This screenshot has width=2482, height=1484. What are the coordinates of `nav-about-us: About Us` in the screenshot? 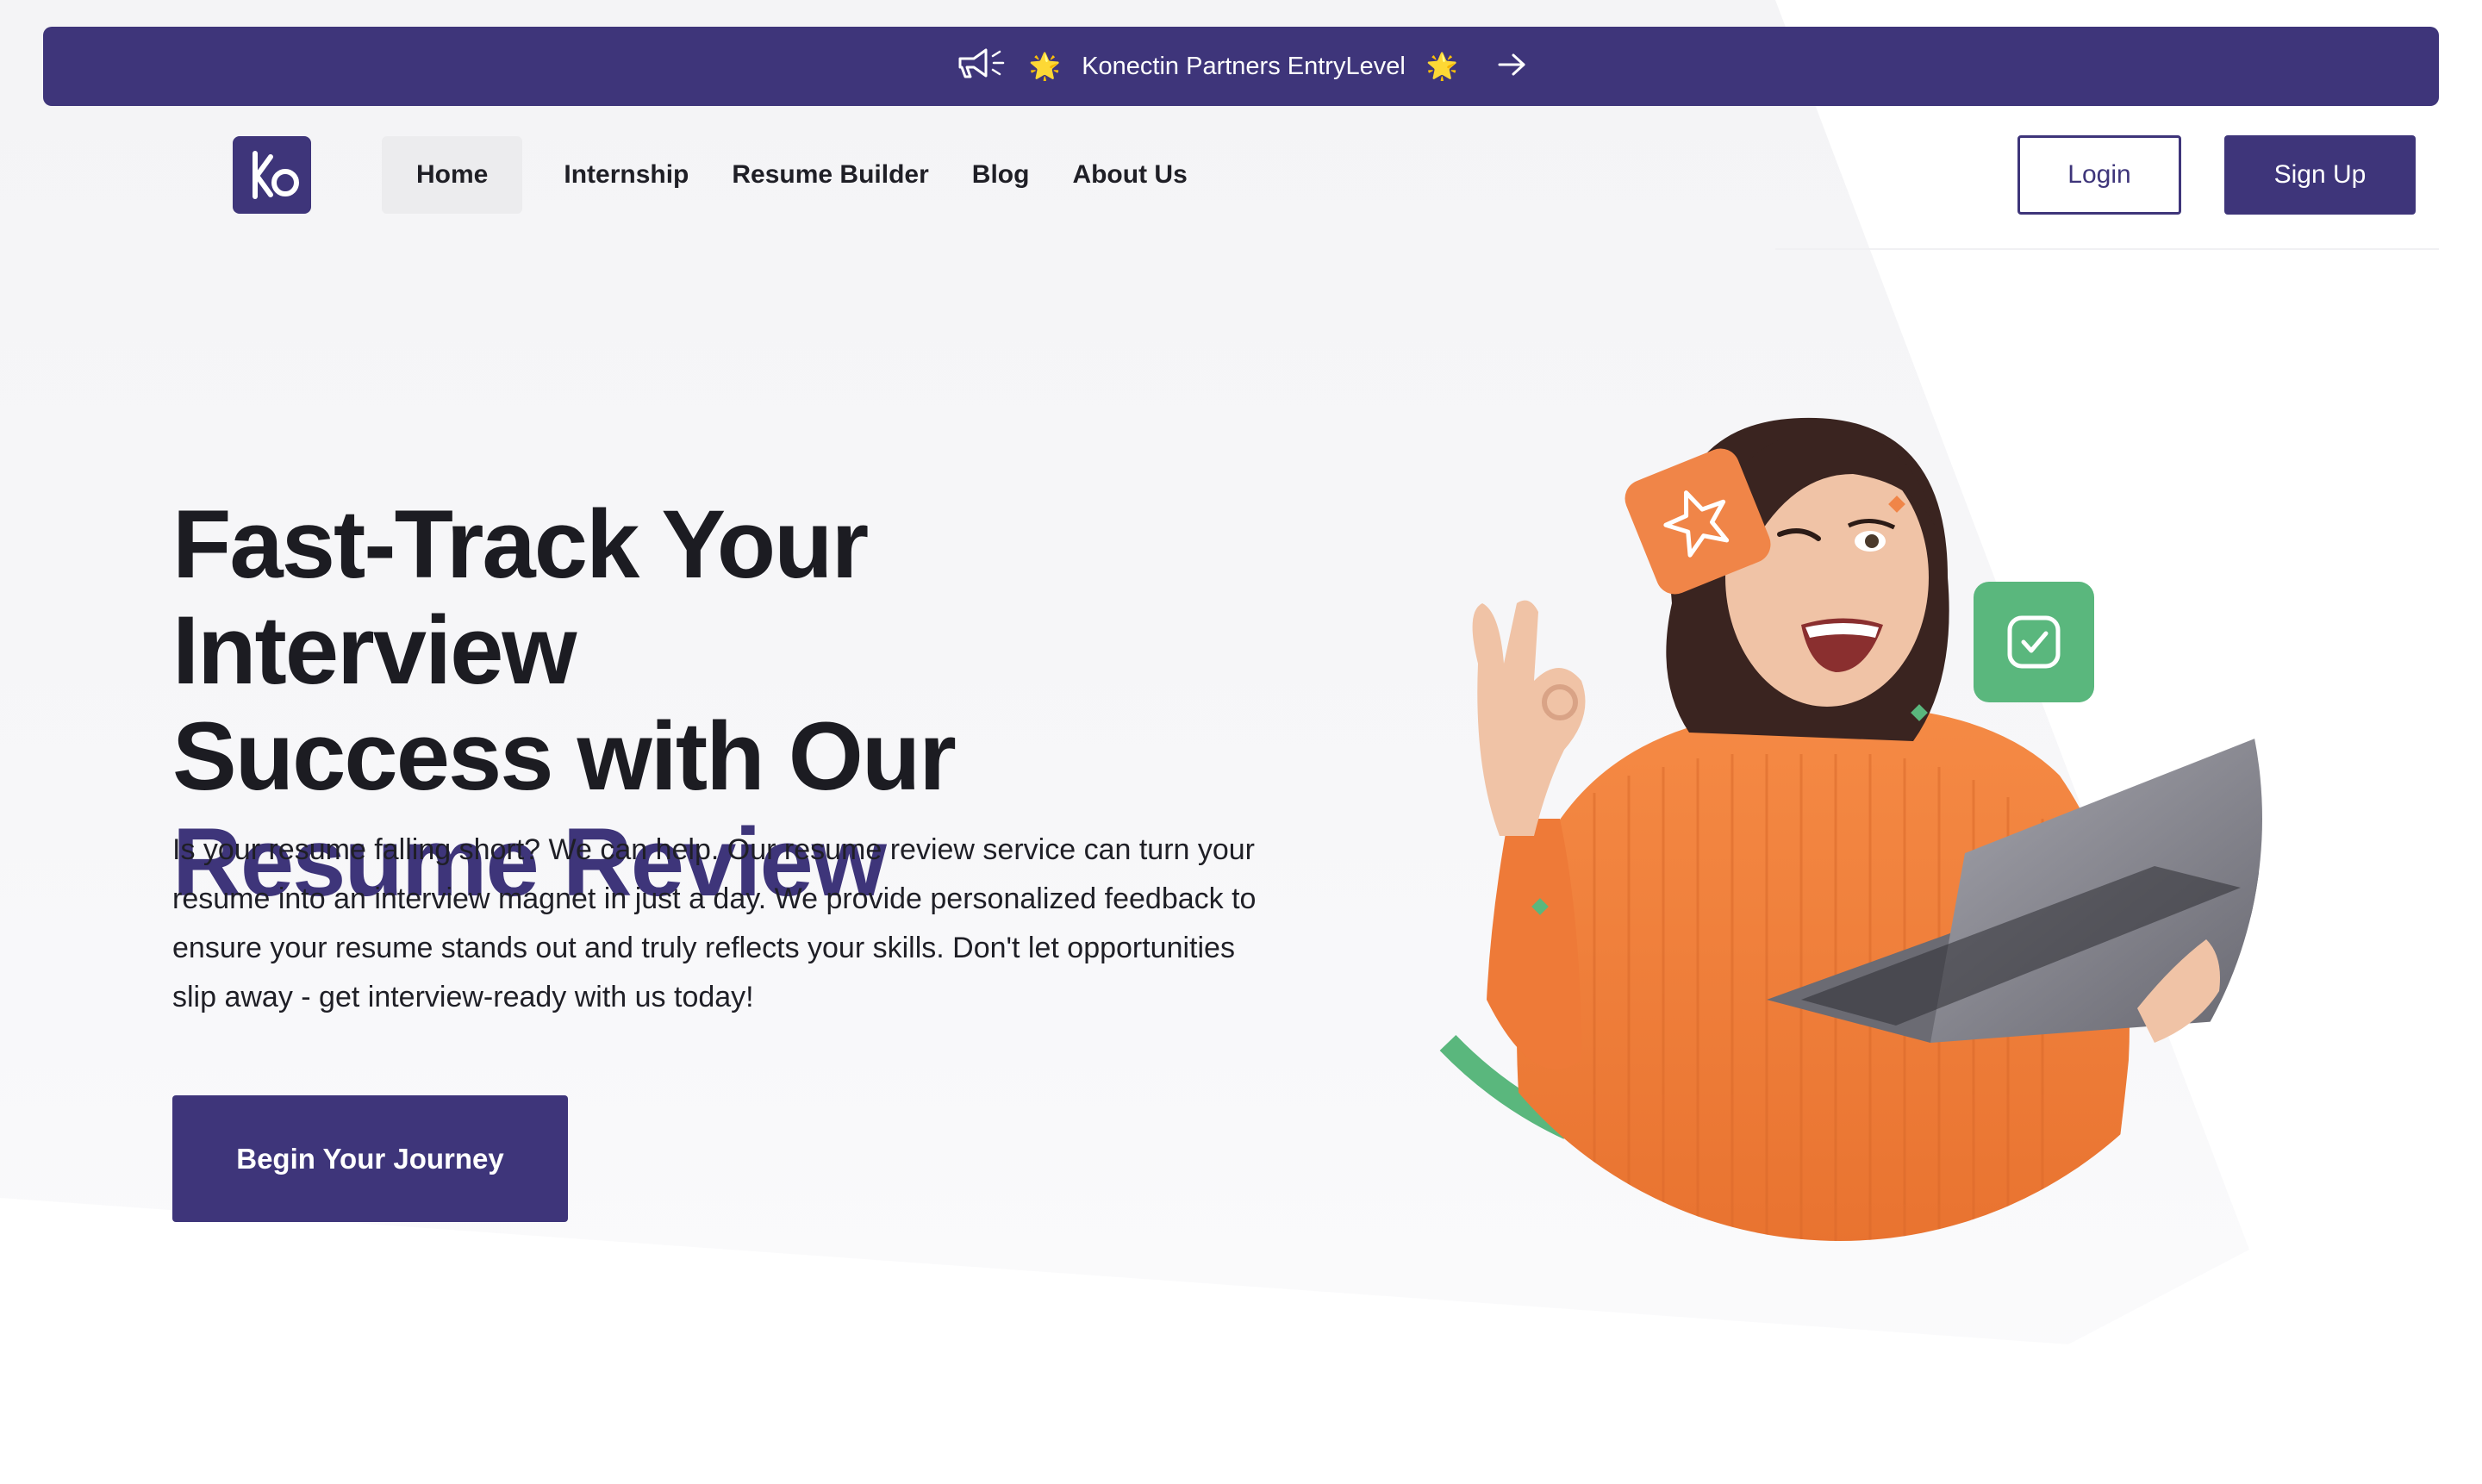 It's located at (1129, 175).